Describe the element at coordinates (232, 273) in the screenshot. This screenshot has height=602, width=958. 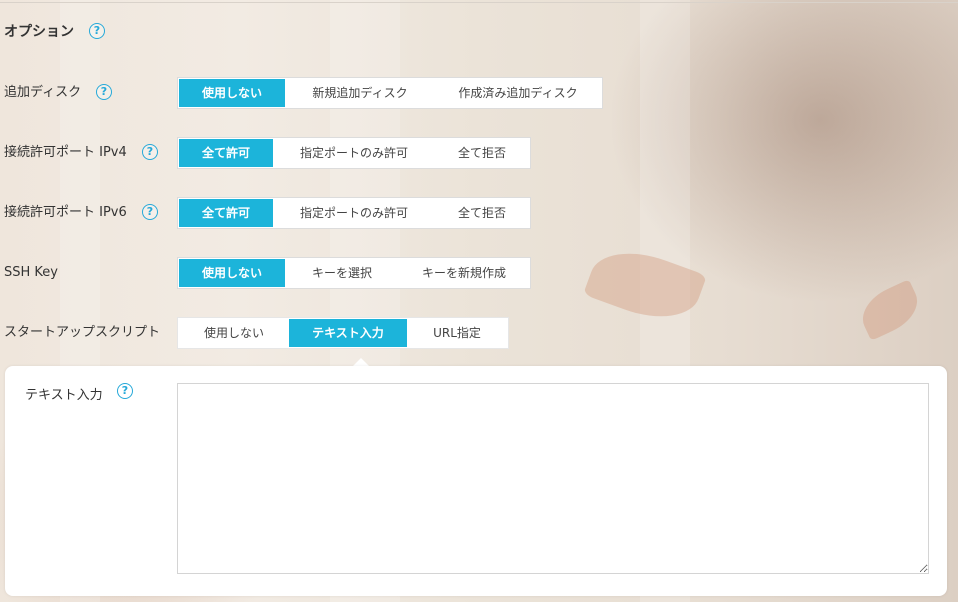
I see `option-ssh-none: 使用しない` at that location.